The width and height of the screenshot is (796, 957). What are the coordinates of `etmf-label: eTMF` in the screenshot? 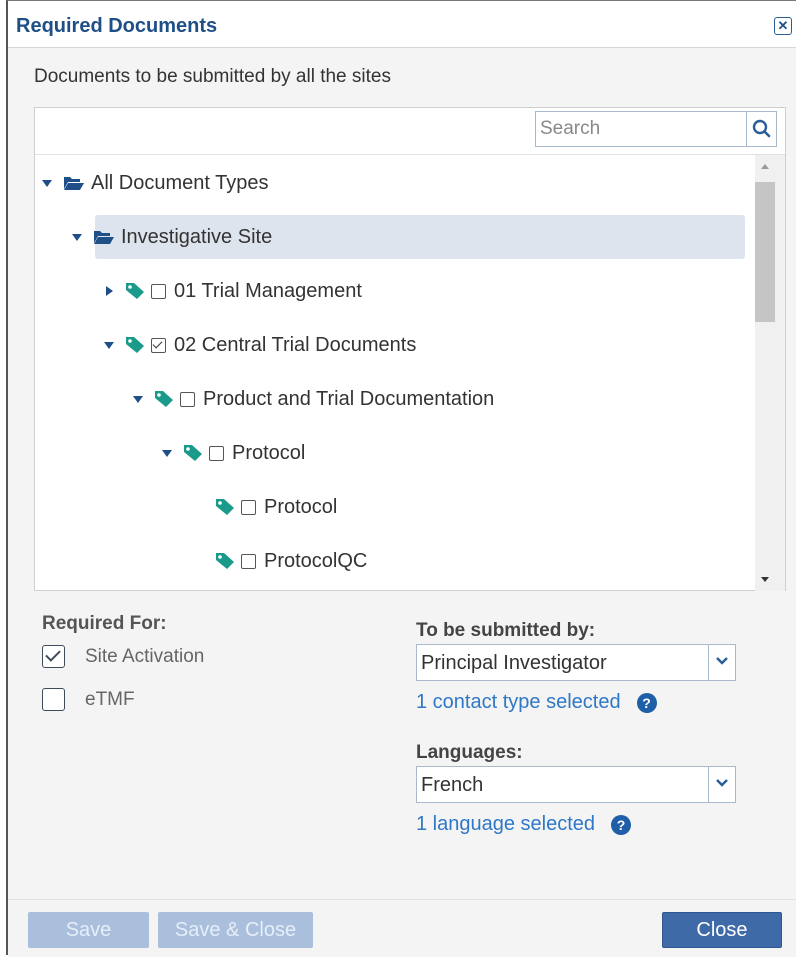 It's located at (110, 699).